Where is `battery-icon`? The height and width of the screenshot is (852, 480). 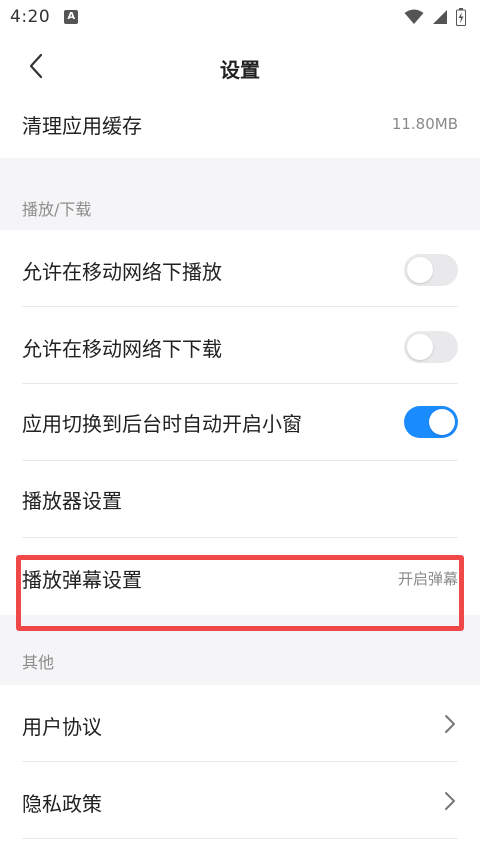
battery-icon is located at coordinates (461, 17).